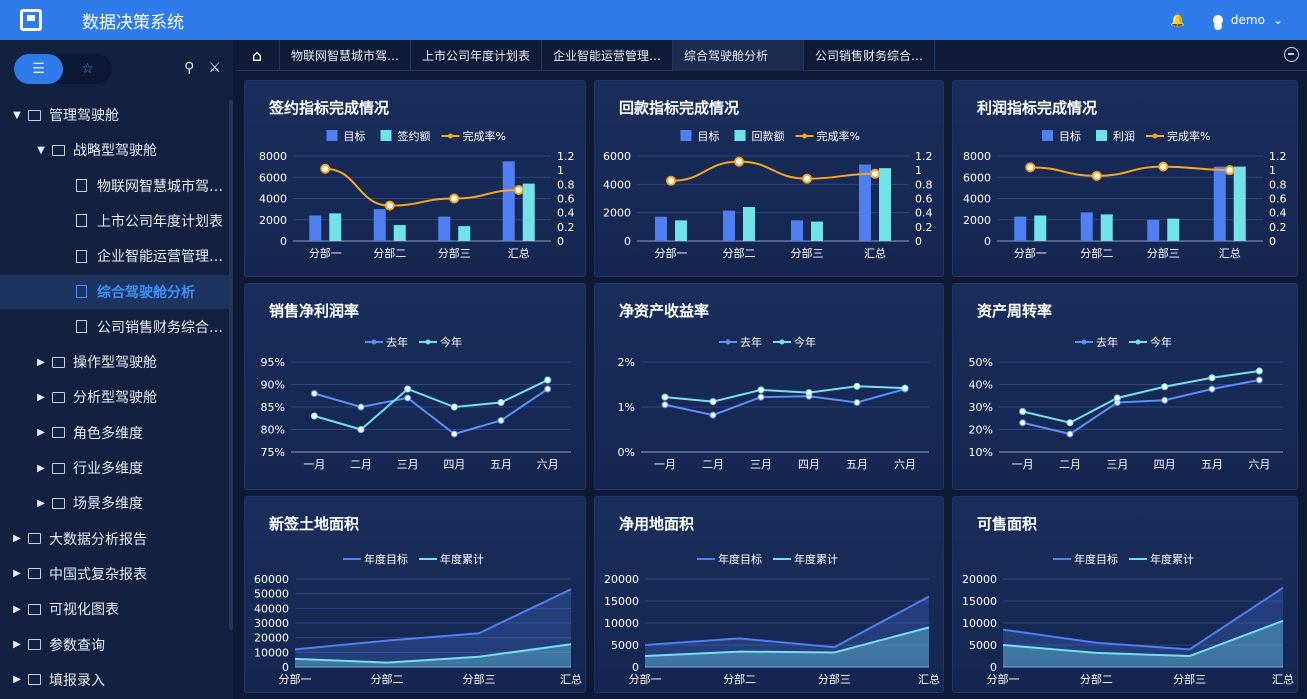 Image resolution: width=1307 pixels, height=699 pixels. What do you see at coordinates (1188, 136) in the screenshot?
I see `legend-label: 完成率%` at bounding box center [1188, 136].